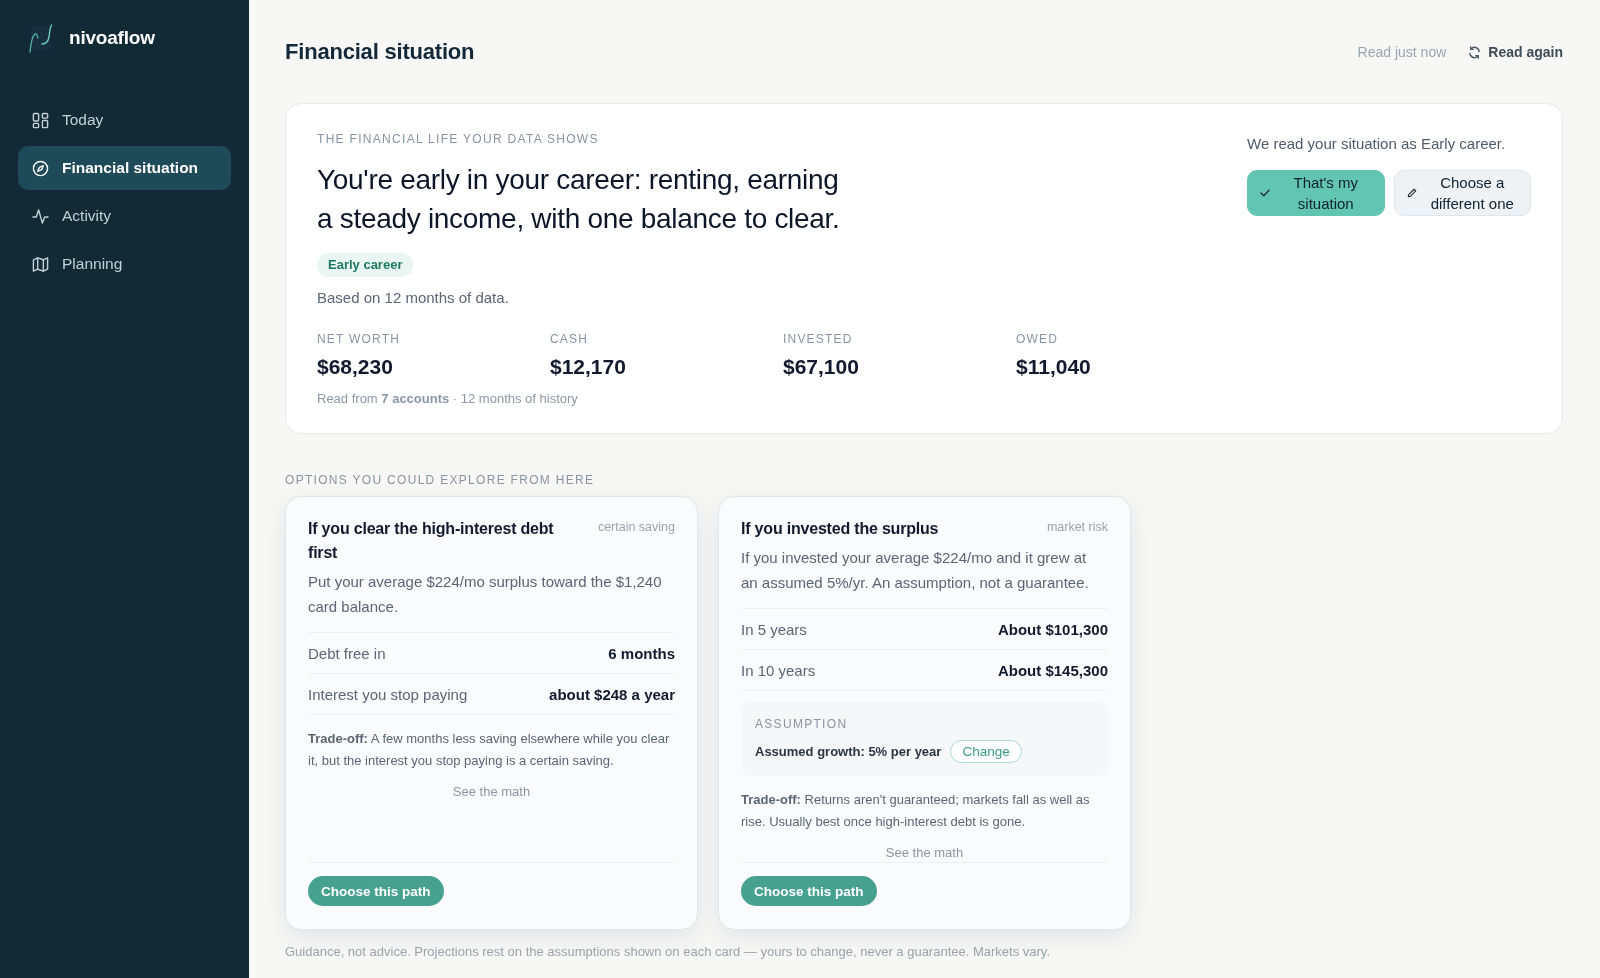  Describe the element at coordinates (1411, 193) in the screenshot. I see `pencil-icon` at that location.